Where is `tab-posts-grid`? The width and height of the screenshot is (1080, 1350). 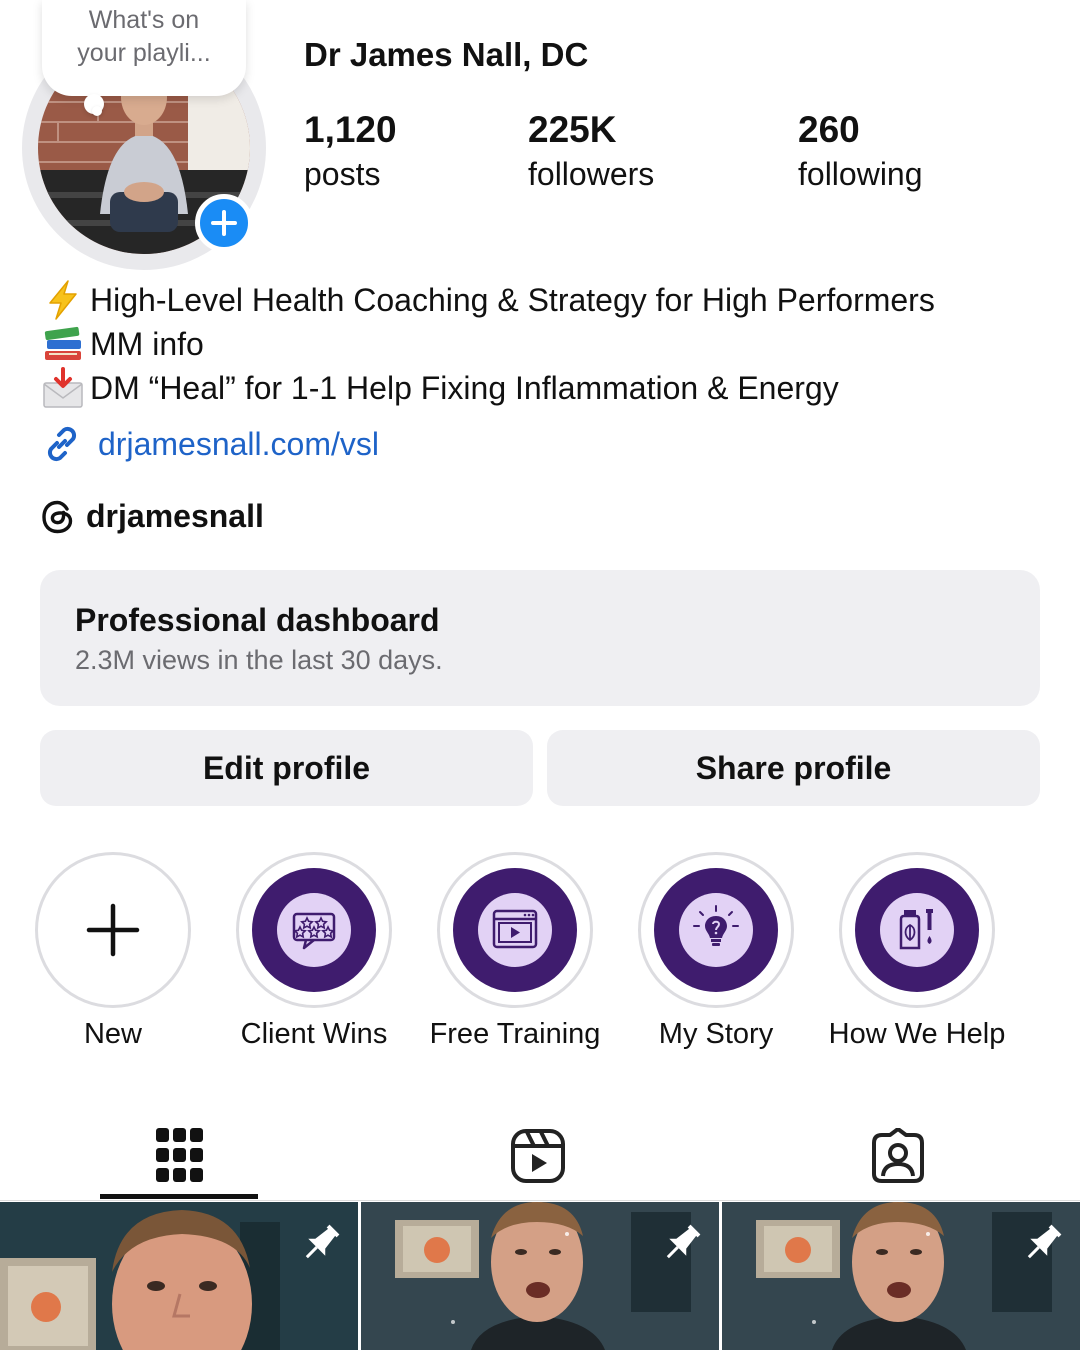 tab-posts-grid is located at coordinates (180, 1156).